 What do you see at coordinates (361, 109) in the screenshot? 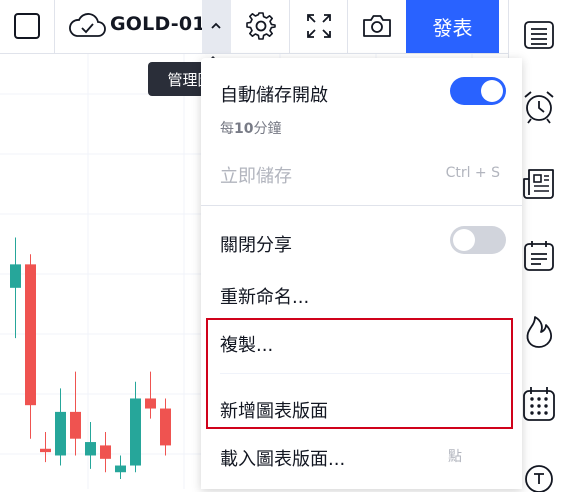
I see `autosave-item: 自動儲存開啟 每10分鐘` at bounding box center [361, 109].